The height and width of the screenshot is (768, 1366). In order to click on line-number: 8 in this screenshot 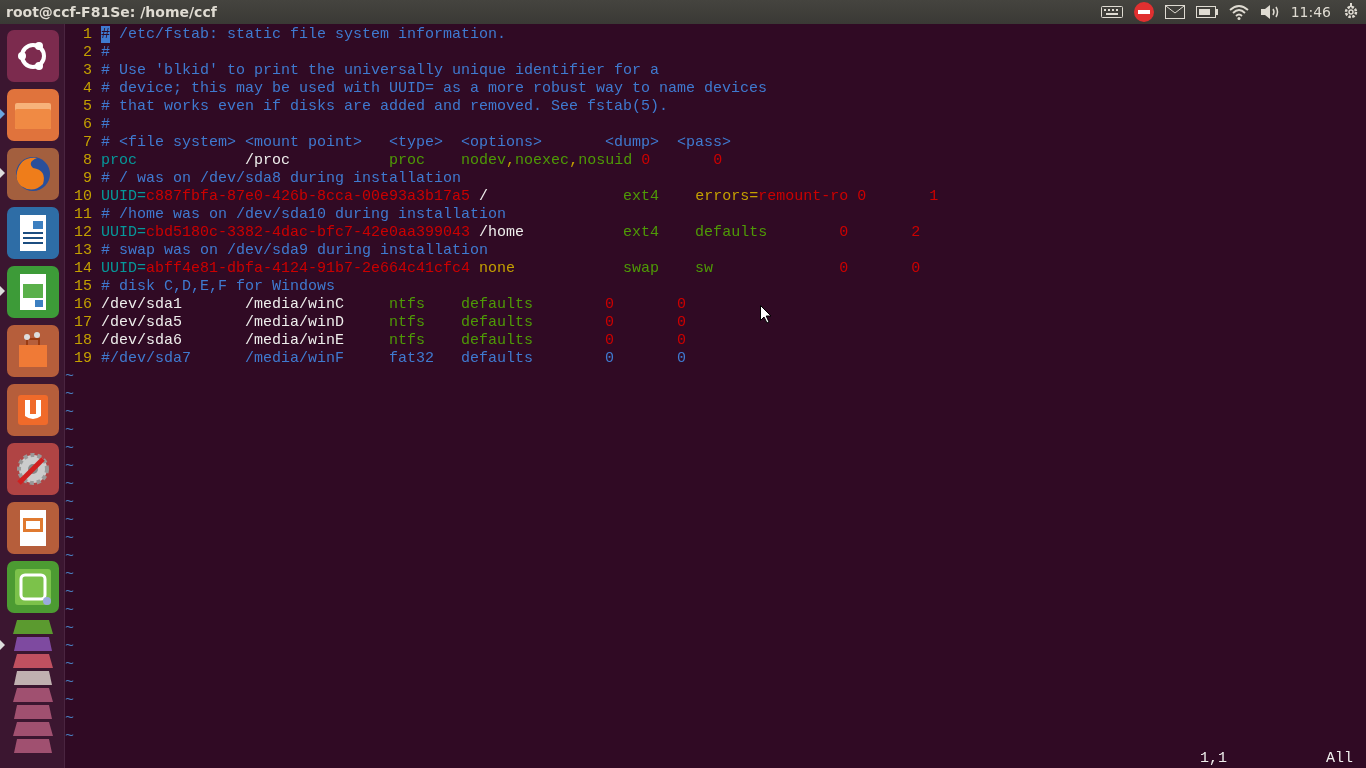, I will do `click(87, 161)`.